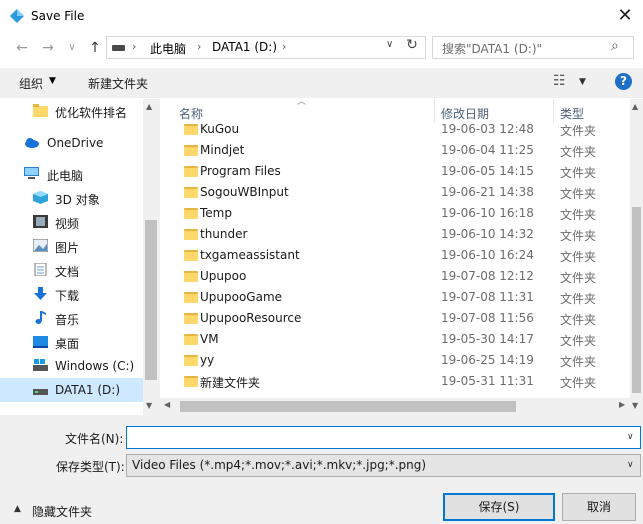  Describe the element at coordinates (17, 509) in the screenshot. I see `caret-up-icon: ▲` at that location.